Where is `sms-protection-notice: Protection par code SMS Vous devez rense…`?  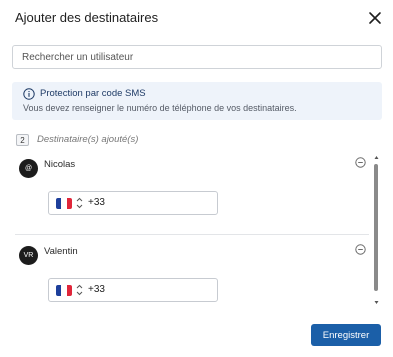 sms-protection-notice: Protection par code SMS Vous devez rense… is located at coordinates (197, 101).